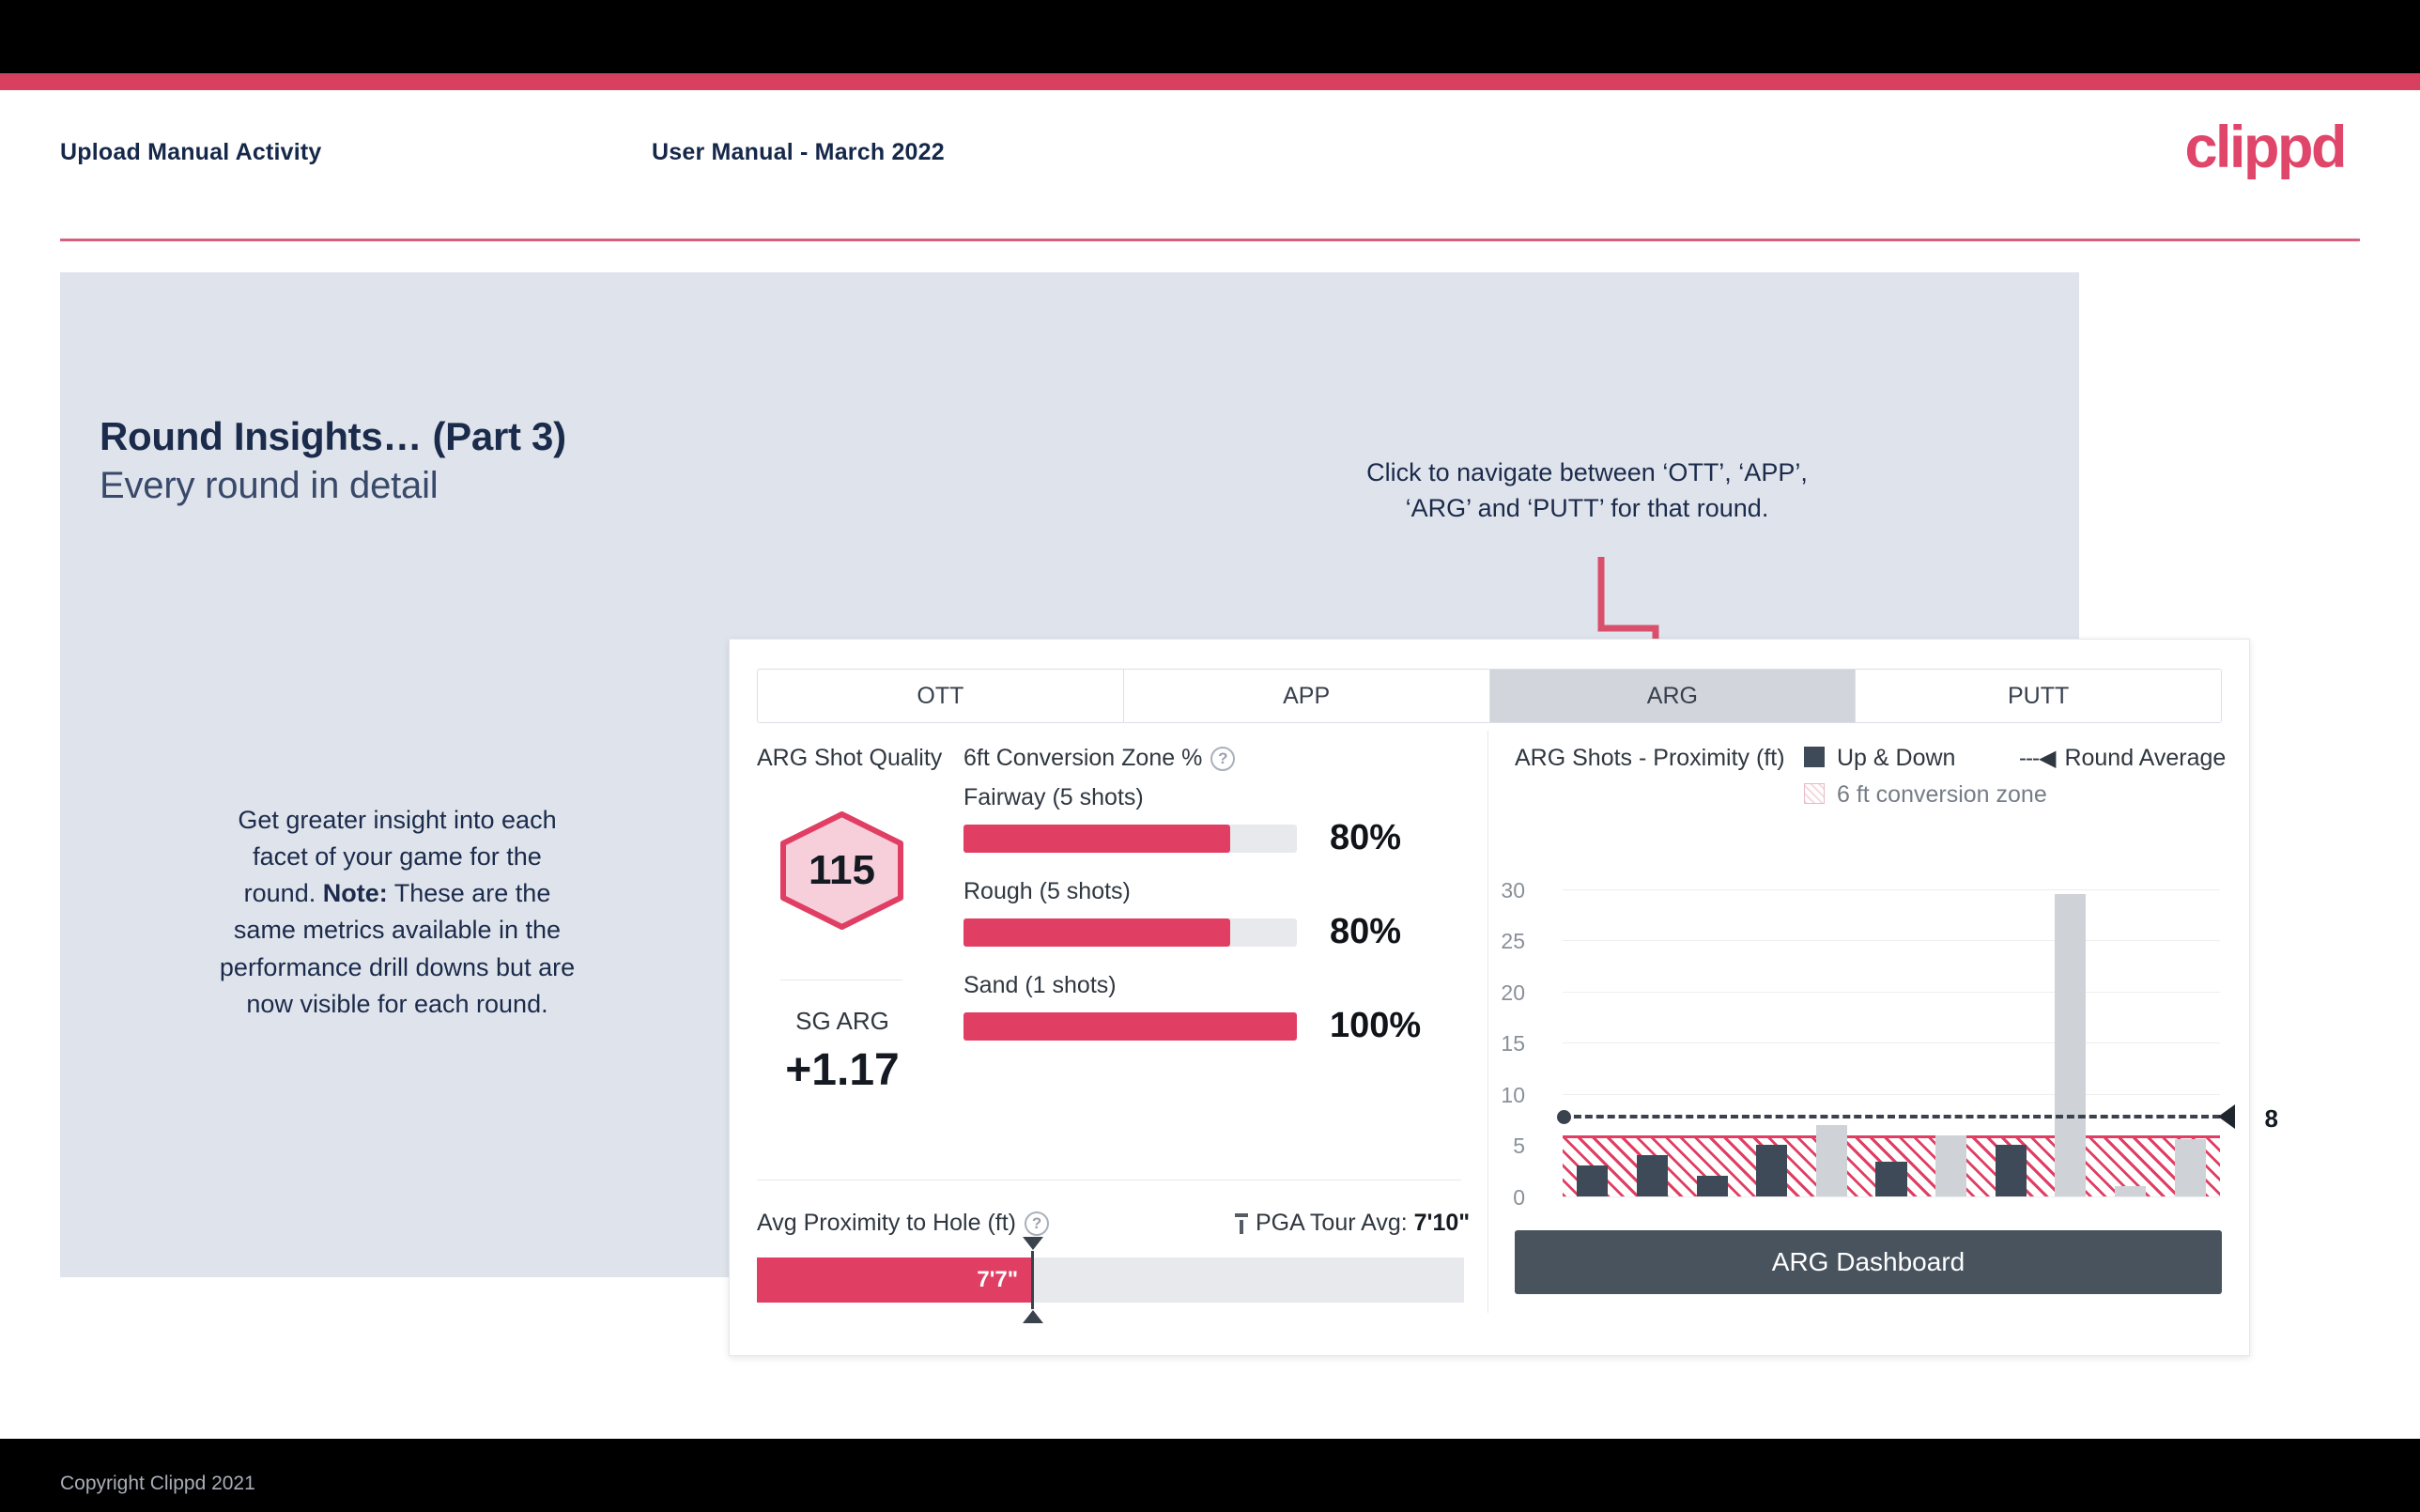  I want to click on pga-value: 7'10", so click(1442, 1223).